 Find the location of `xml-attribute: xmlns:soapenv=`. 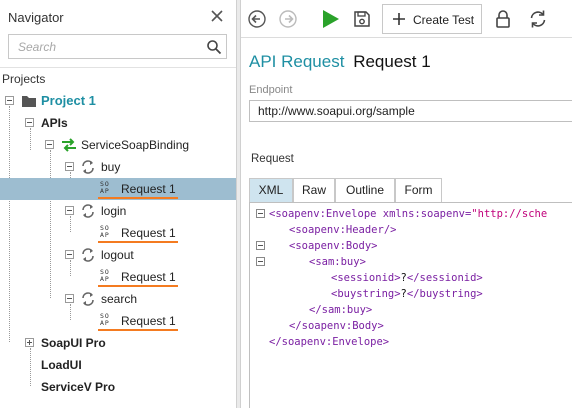

xml-attribute: xmlns:soapenv= is located at coordinates (424, 214).